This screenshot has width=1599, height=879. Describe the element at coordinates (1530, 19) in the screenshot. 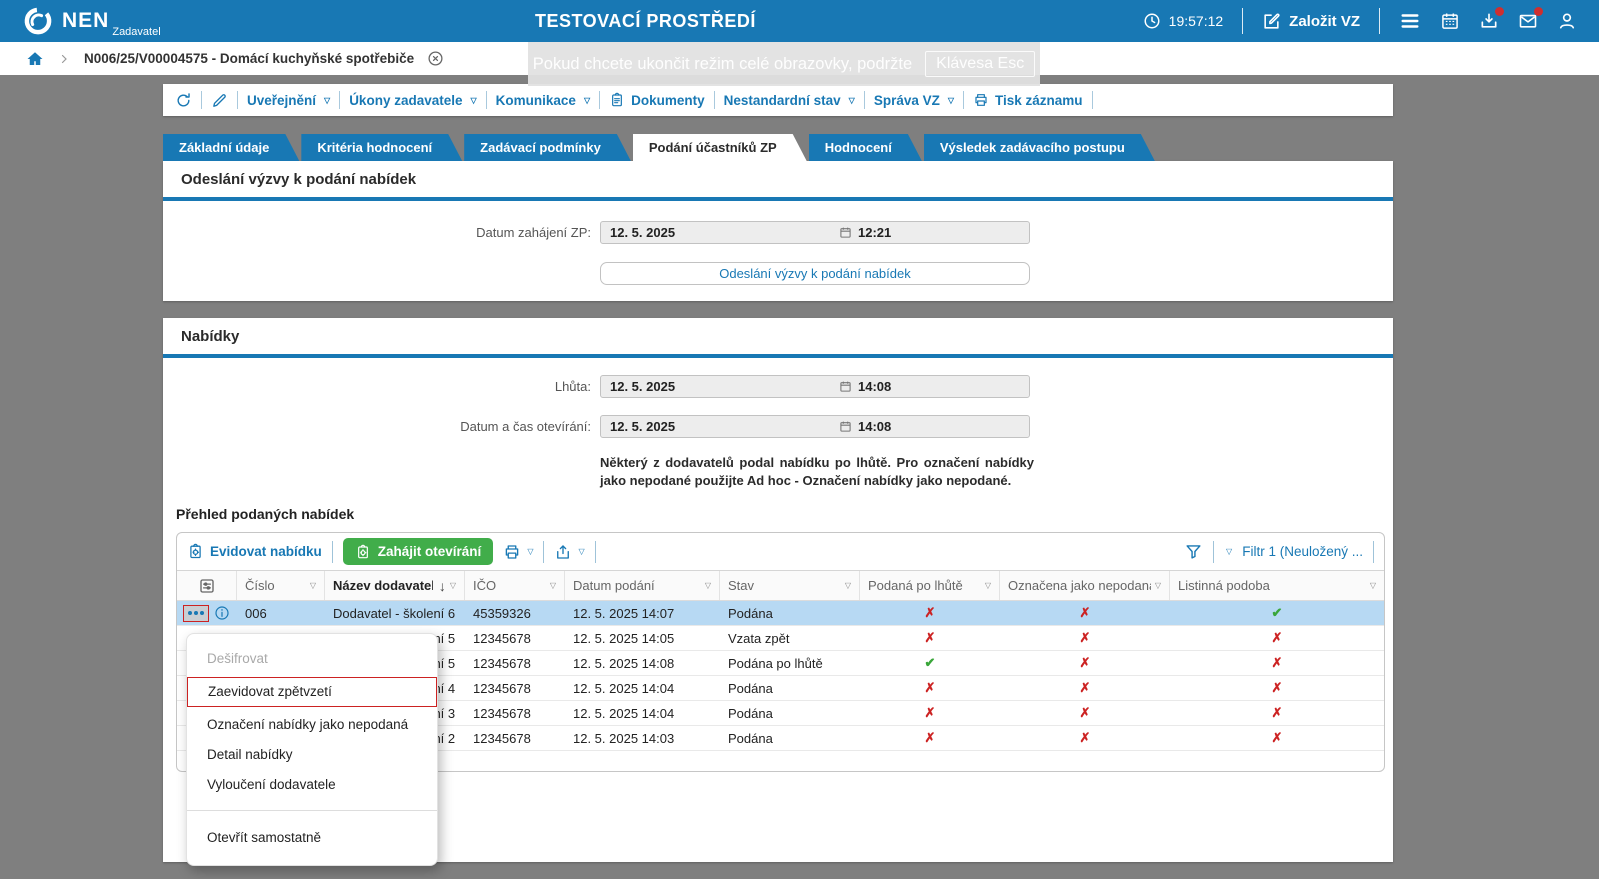

I see `mail-icon` at that location.